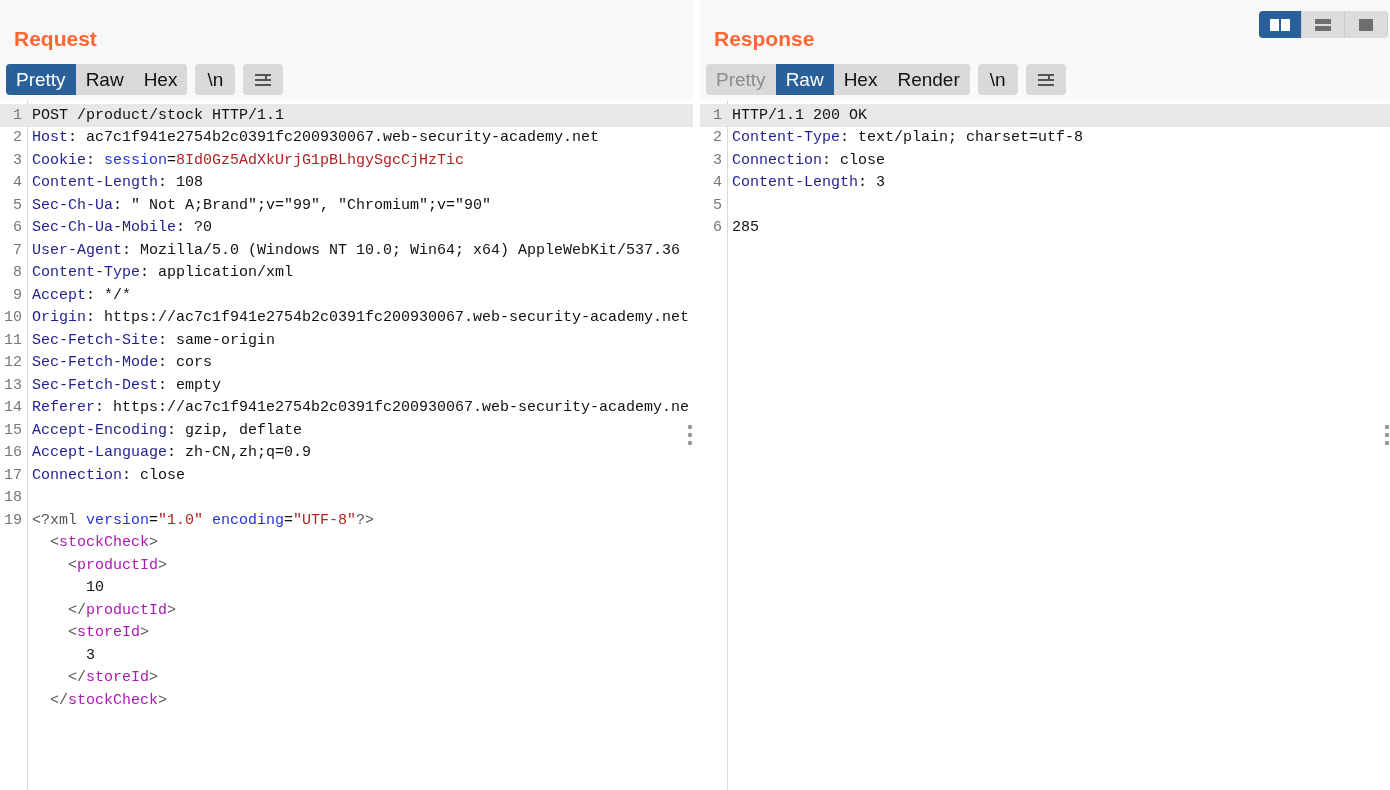 This screenshot has height=790, width=1390. Describe the element at coordinates (261, 205) in the screenshot. I see `code-line: Sec-Ch-Ua: " Not A;Brand";v="99", "Chromium";v="90"` at that location.